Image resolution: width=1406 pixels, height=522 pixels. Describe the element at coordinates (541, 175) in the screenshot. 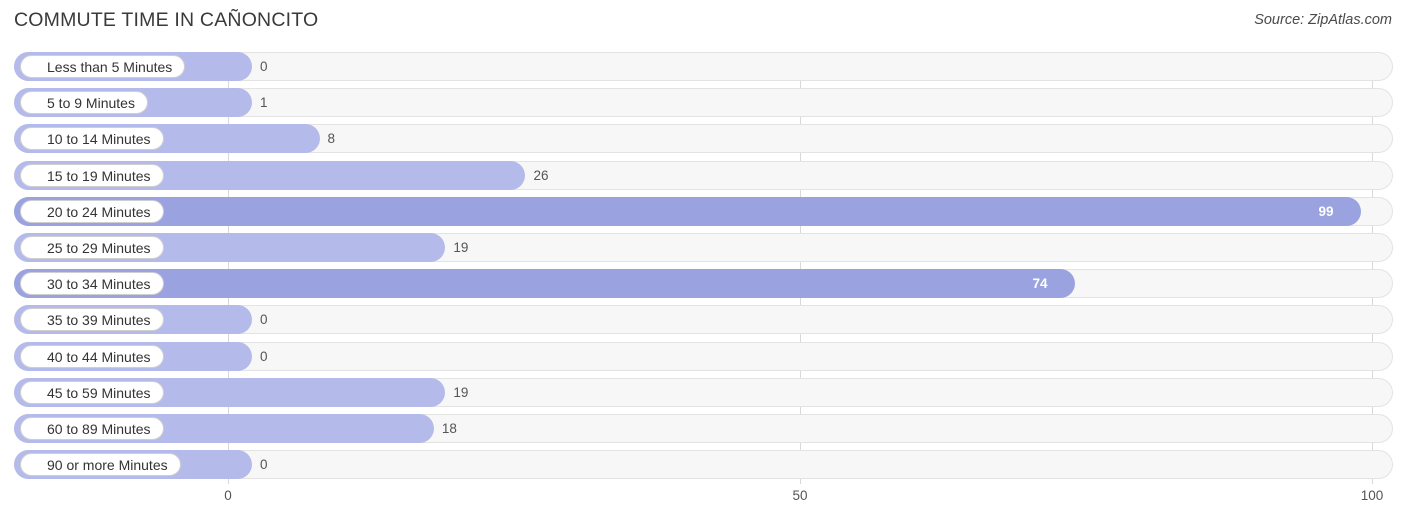

I see `bar-value-label: 26` at that location.